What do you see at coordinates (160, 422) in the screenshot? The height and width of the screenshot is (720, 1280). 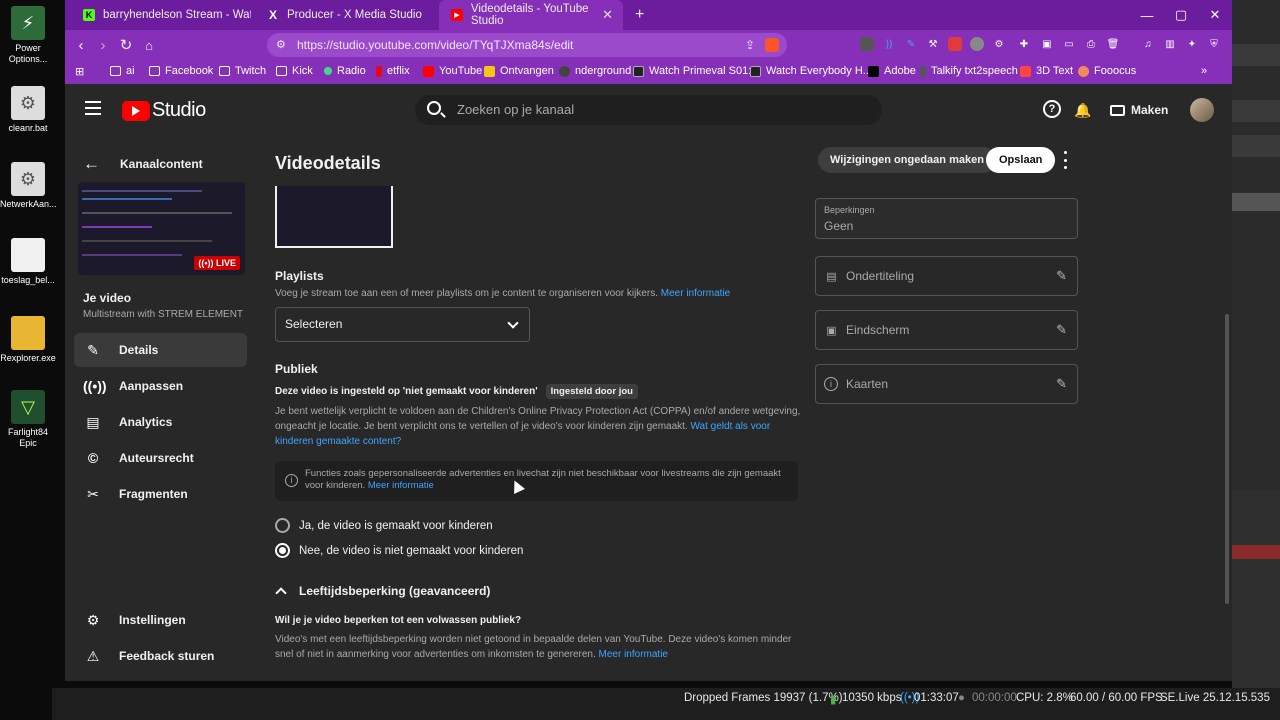 I see `sidebar-item-analytics: ▤ Analytics` at bounding box center [160, 422].